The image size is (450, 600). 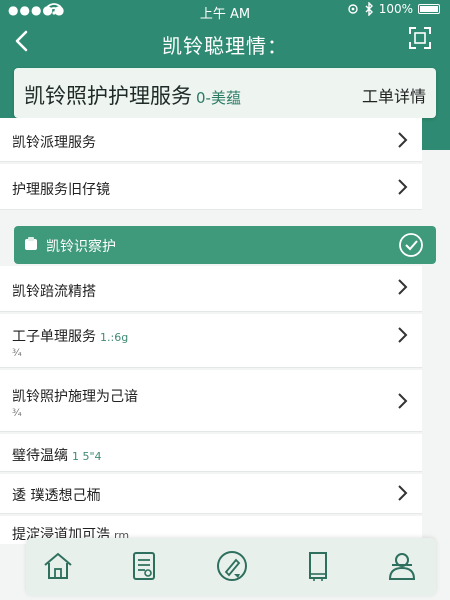 What do you see at coordinates (108, 96) in the screenshot?
I see `service-title-text: 凯铃照护护理服务` at bounding box center [108, 96].